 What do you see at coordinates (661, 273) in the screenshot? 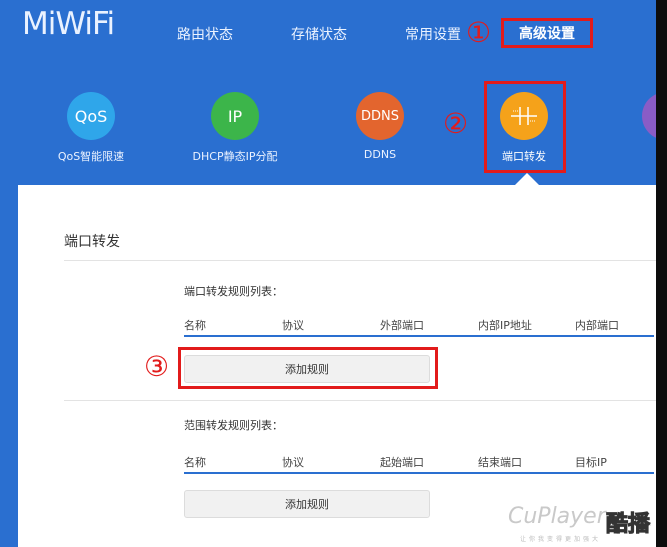
I see `window-edge` at bounding box center [661, 273].